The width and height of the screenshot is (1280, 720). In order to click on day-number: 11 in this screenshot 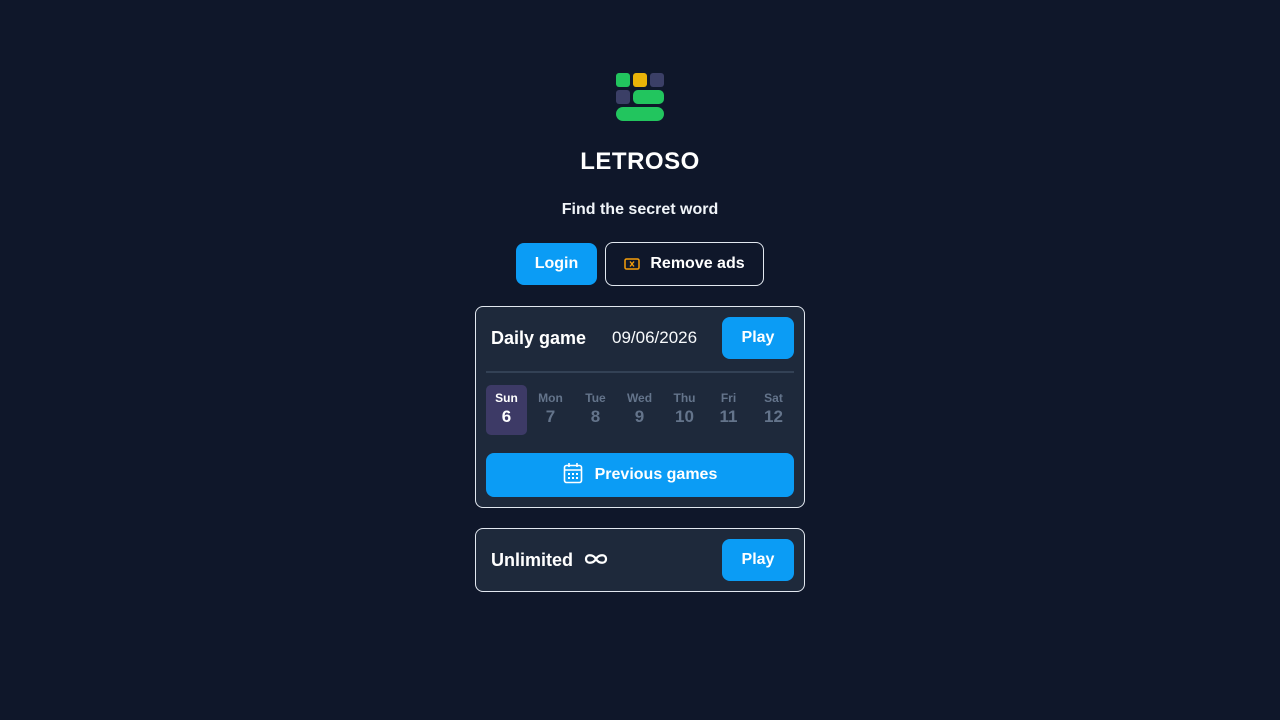, I will do `click(728, 416)`.